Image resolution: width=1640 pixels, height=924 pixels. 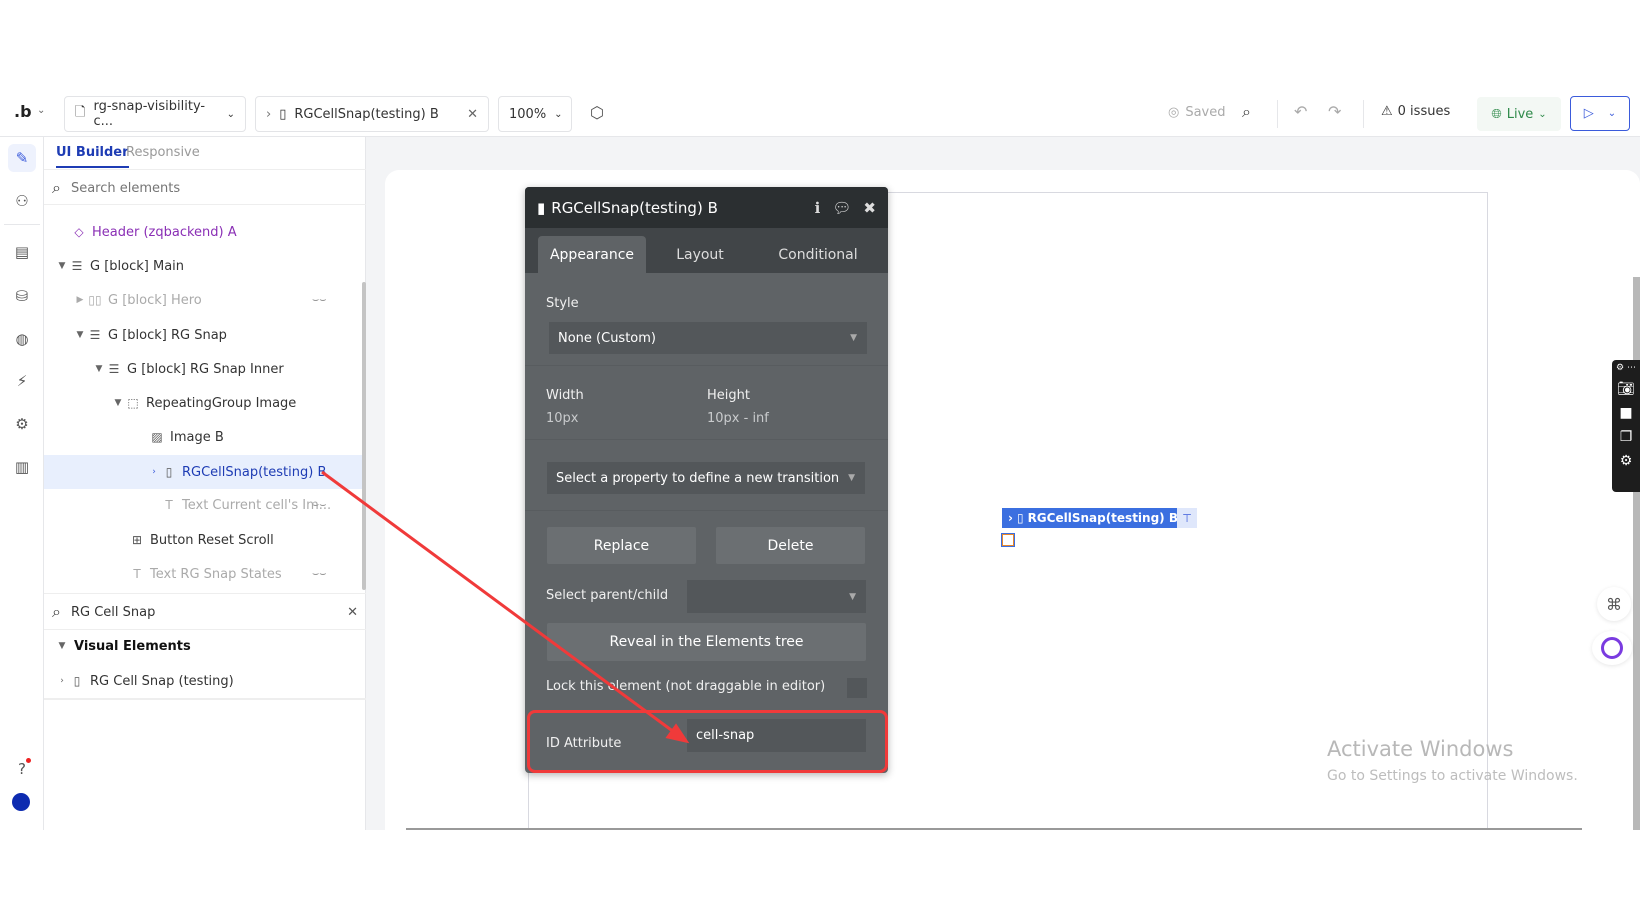 I want to click on issues-button: ⚠ 0 issues, so click(x=1415, y=111).